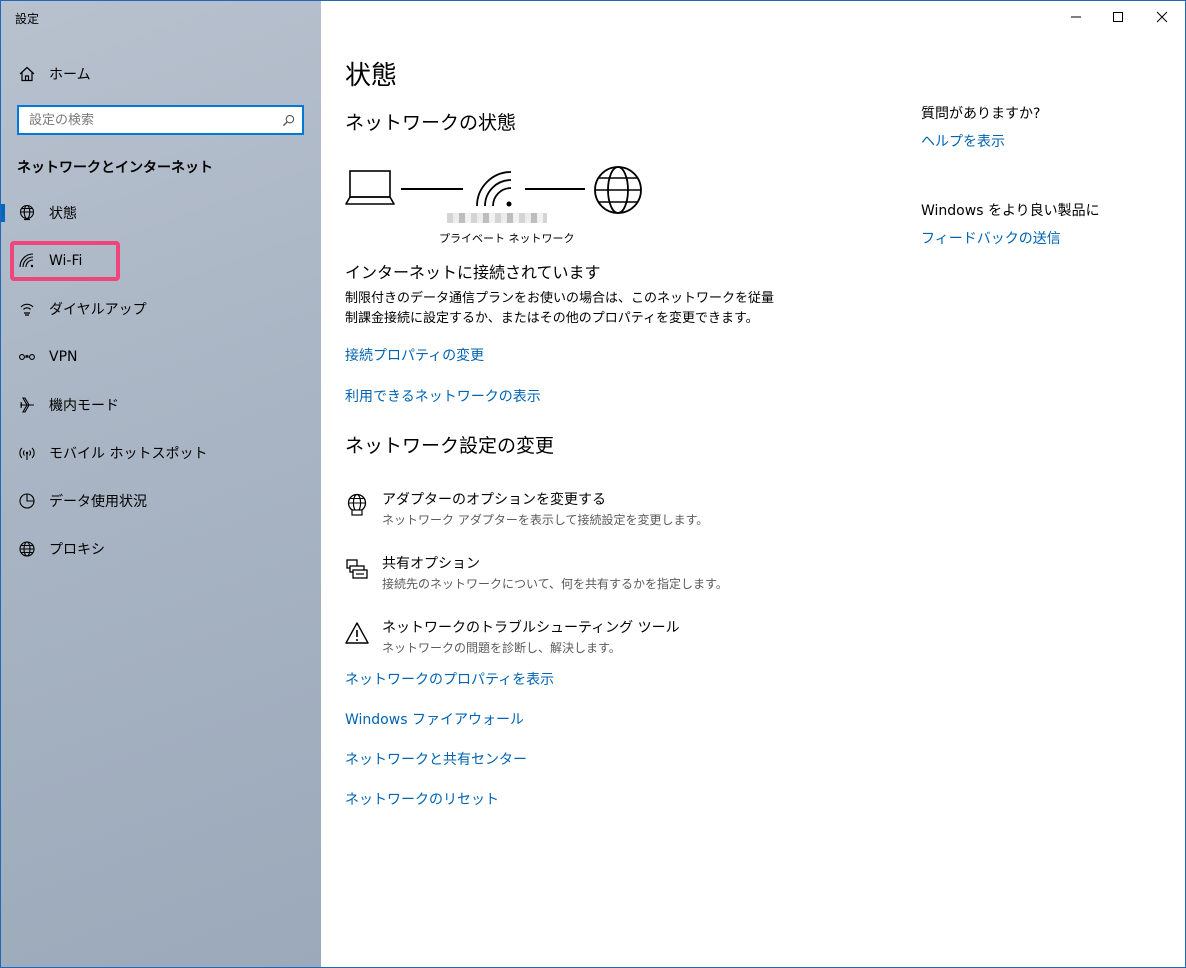 The width and height of the screenshot is (1186, 968). What do you see at coordinates (63, 357) in the screenshot?
I see `sidebar-item-label: VPN` at bounding box center [63, 357].